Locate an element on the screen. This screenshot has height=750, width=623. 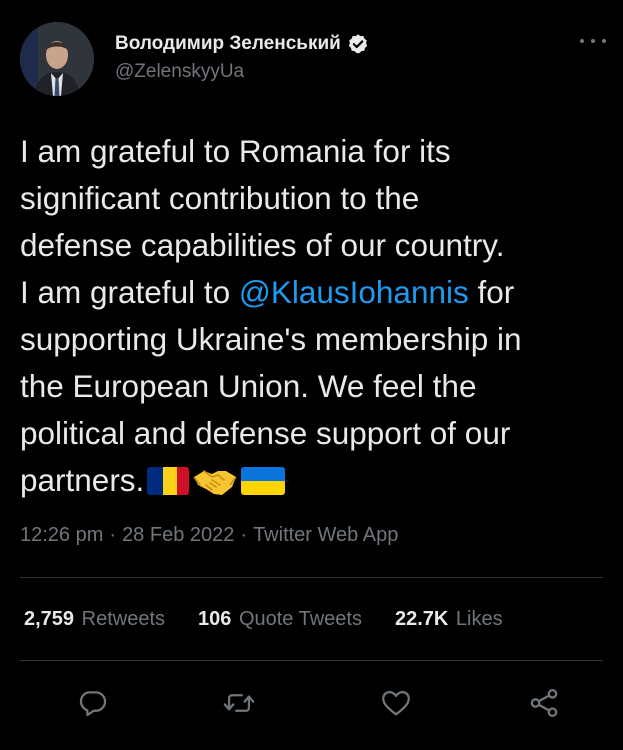
reply-icon is located at coordinates (93, 703).